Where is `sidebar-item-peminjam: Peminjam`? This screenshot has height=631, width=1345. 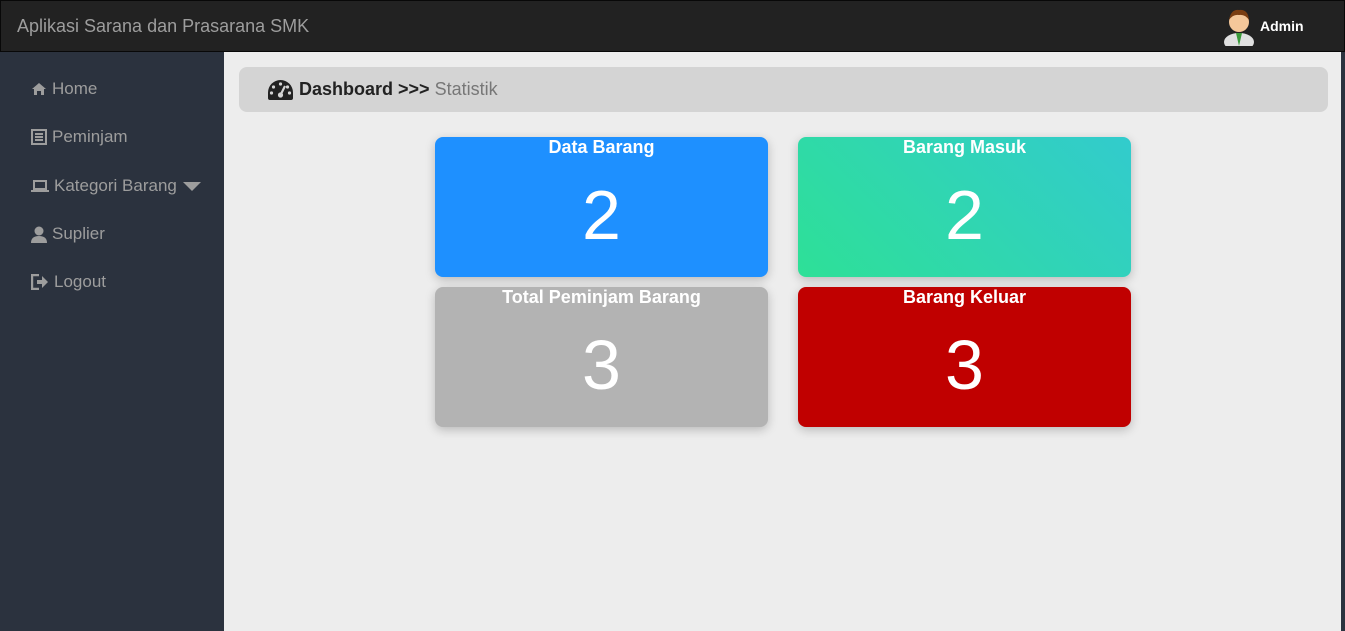 sidebar-item-peminjam: Peminjam is located at coordinates (79, 137).